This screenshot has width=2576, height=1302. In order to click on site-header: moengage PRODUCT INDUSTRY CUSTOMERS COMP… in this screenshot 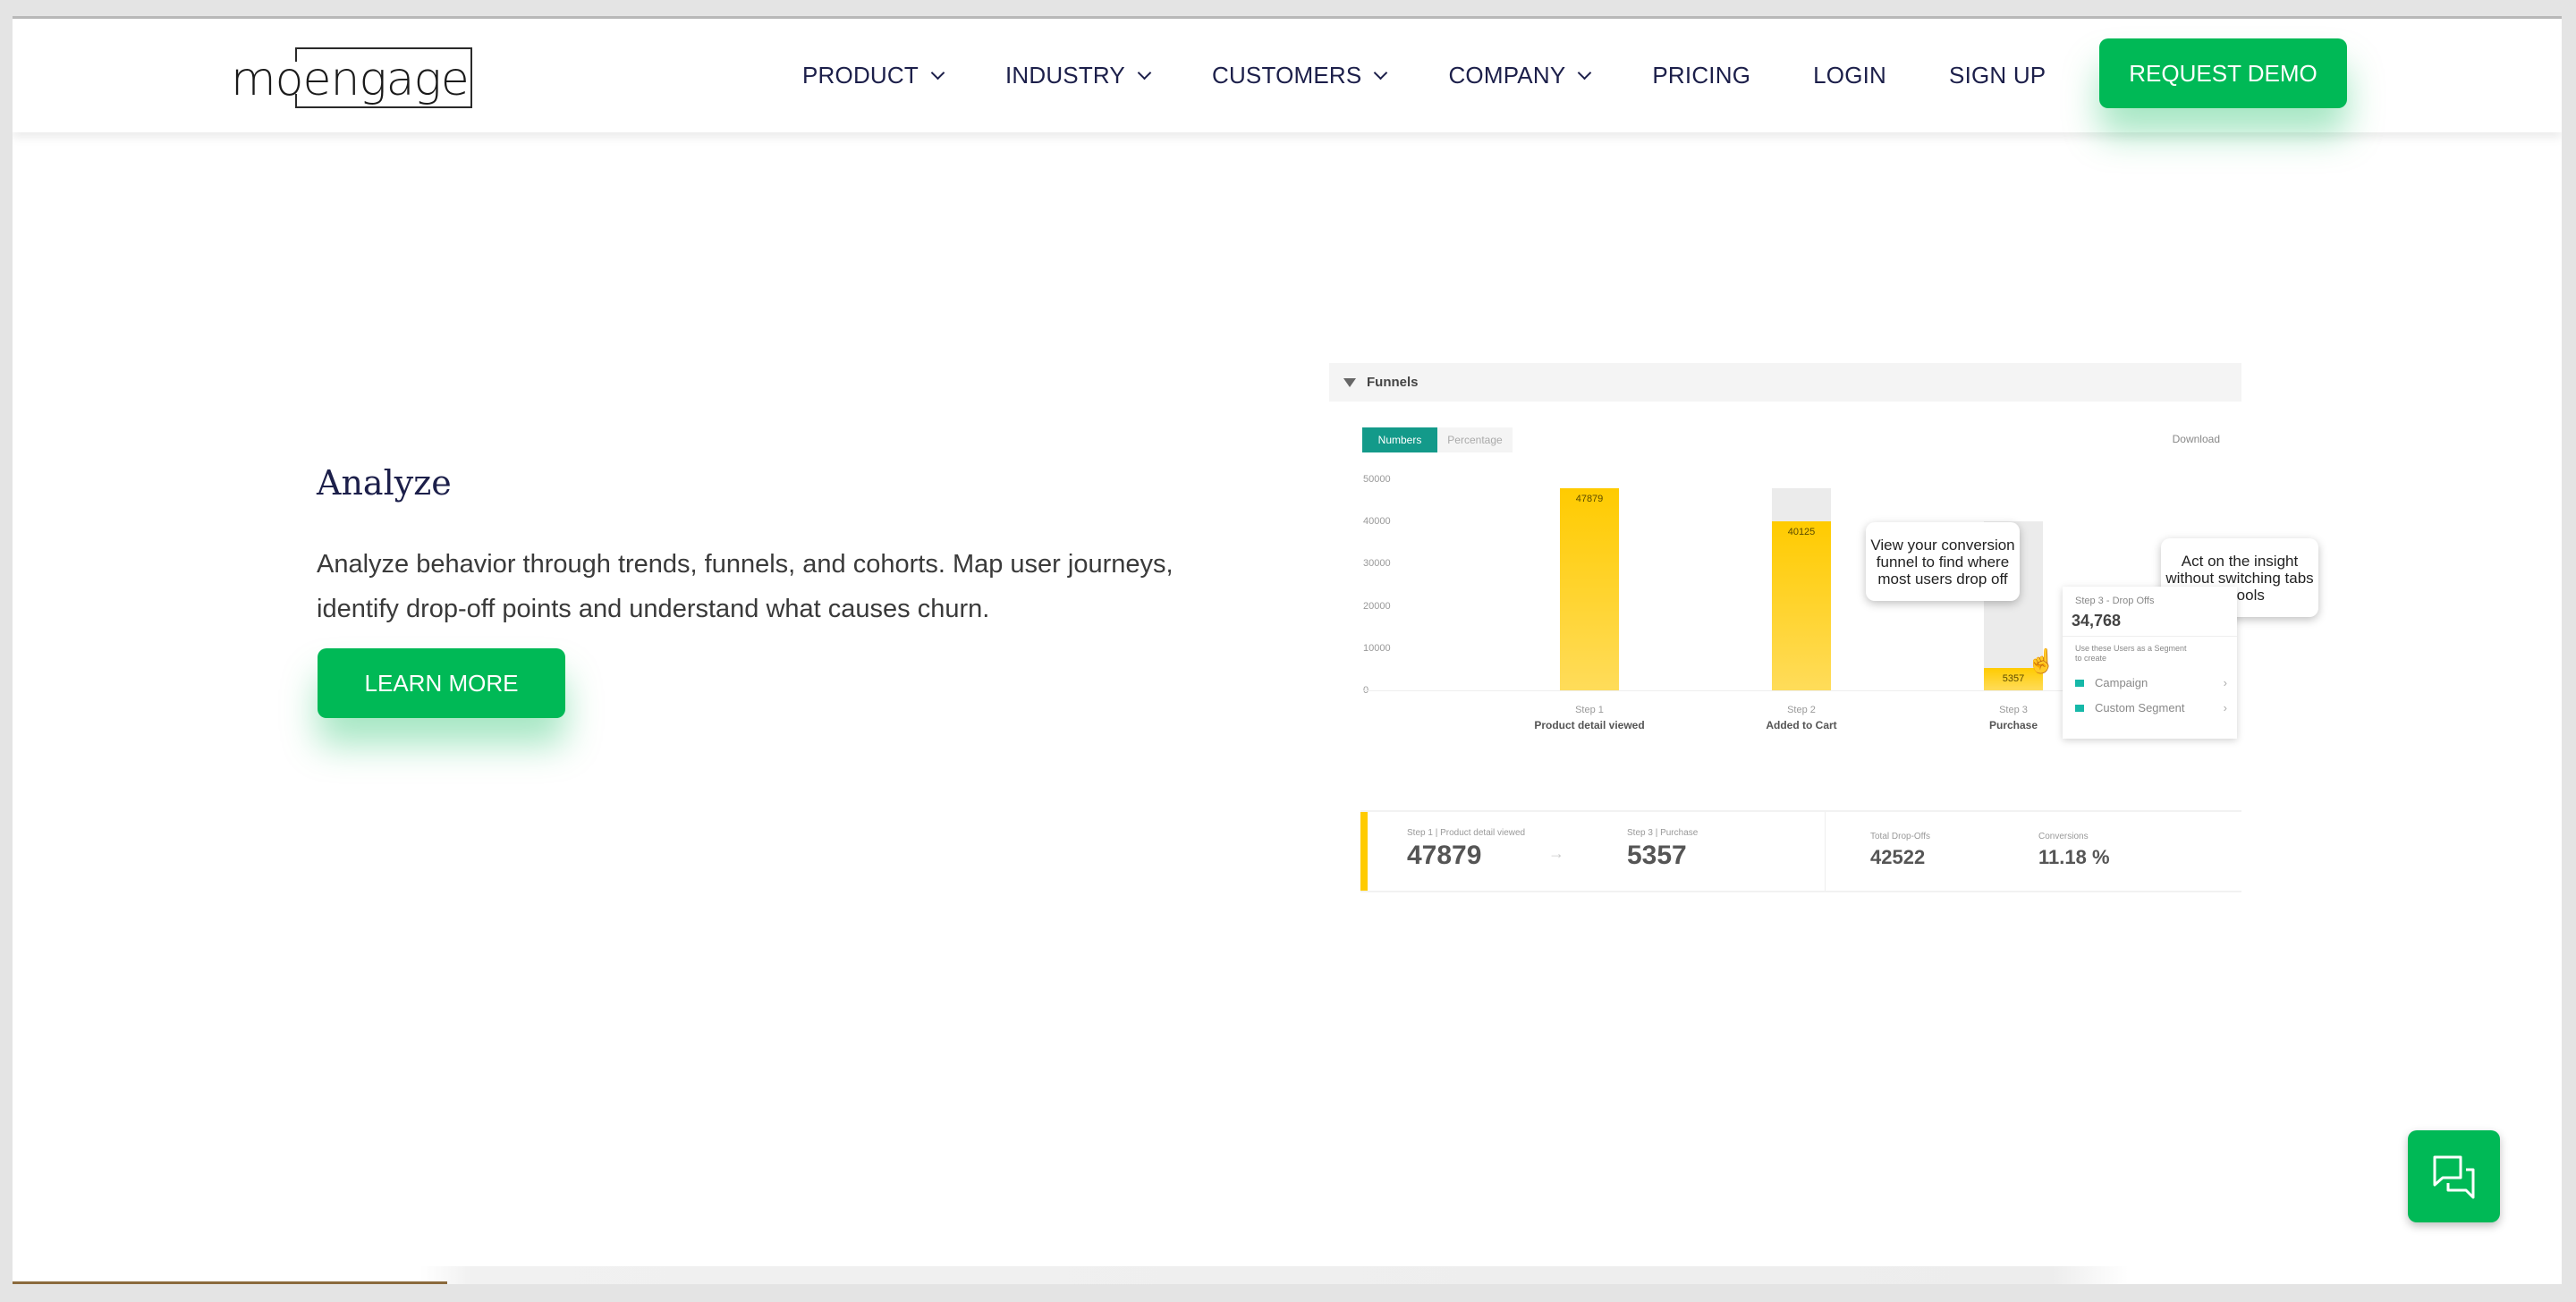, I will do `click(1287, 75)`.